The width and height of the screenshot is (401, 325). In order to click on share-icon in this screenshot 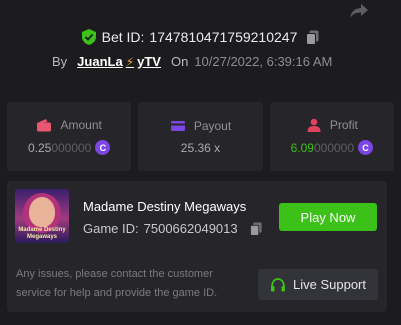, I will do `click(359, 11)`.